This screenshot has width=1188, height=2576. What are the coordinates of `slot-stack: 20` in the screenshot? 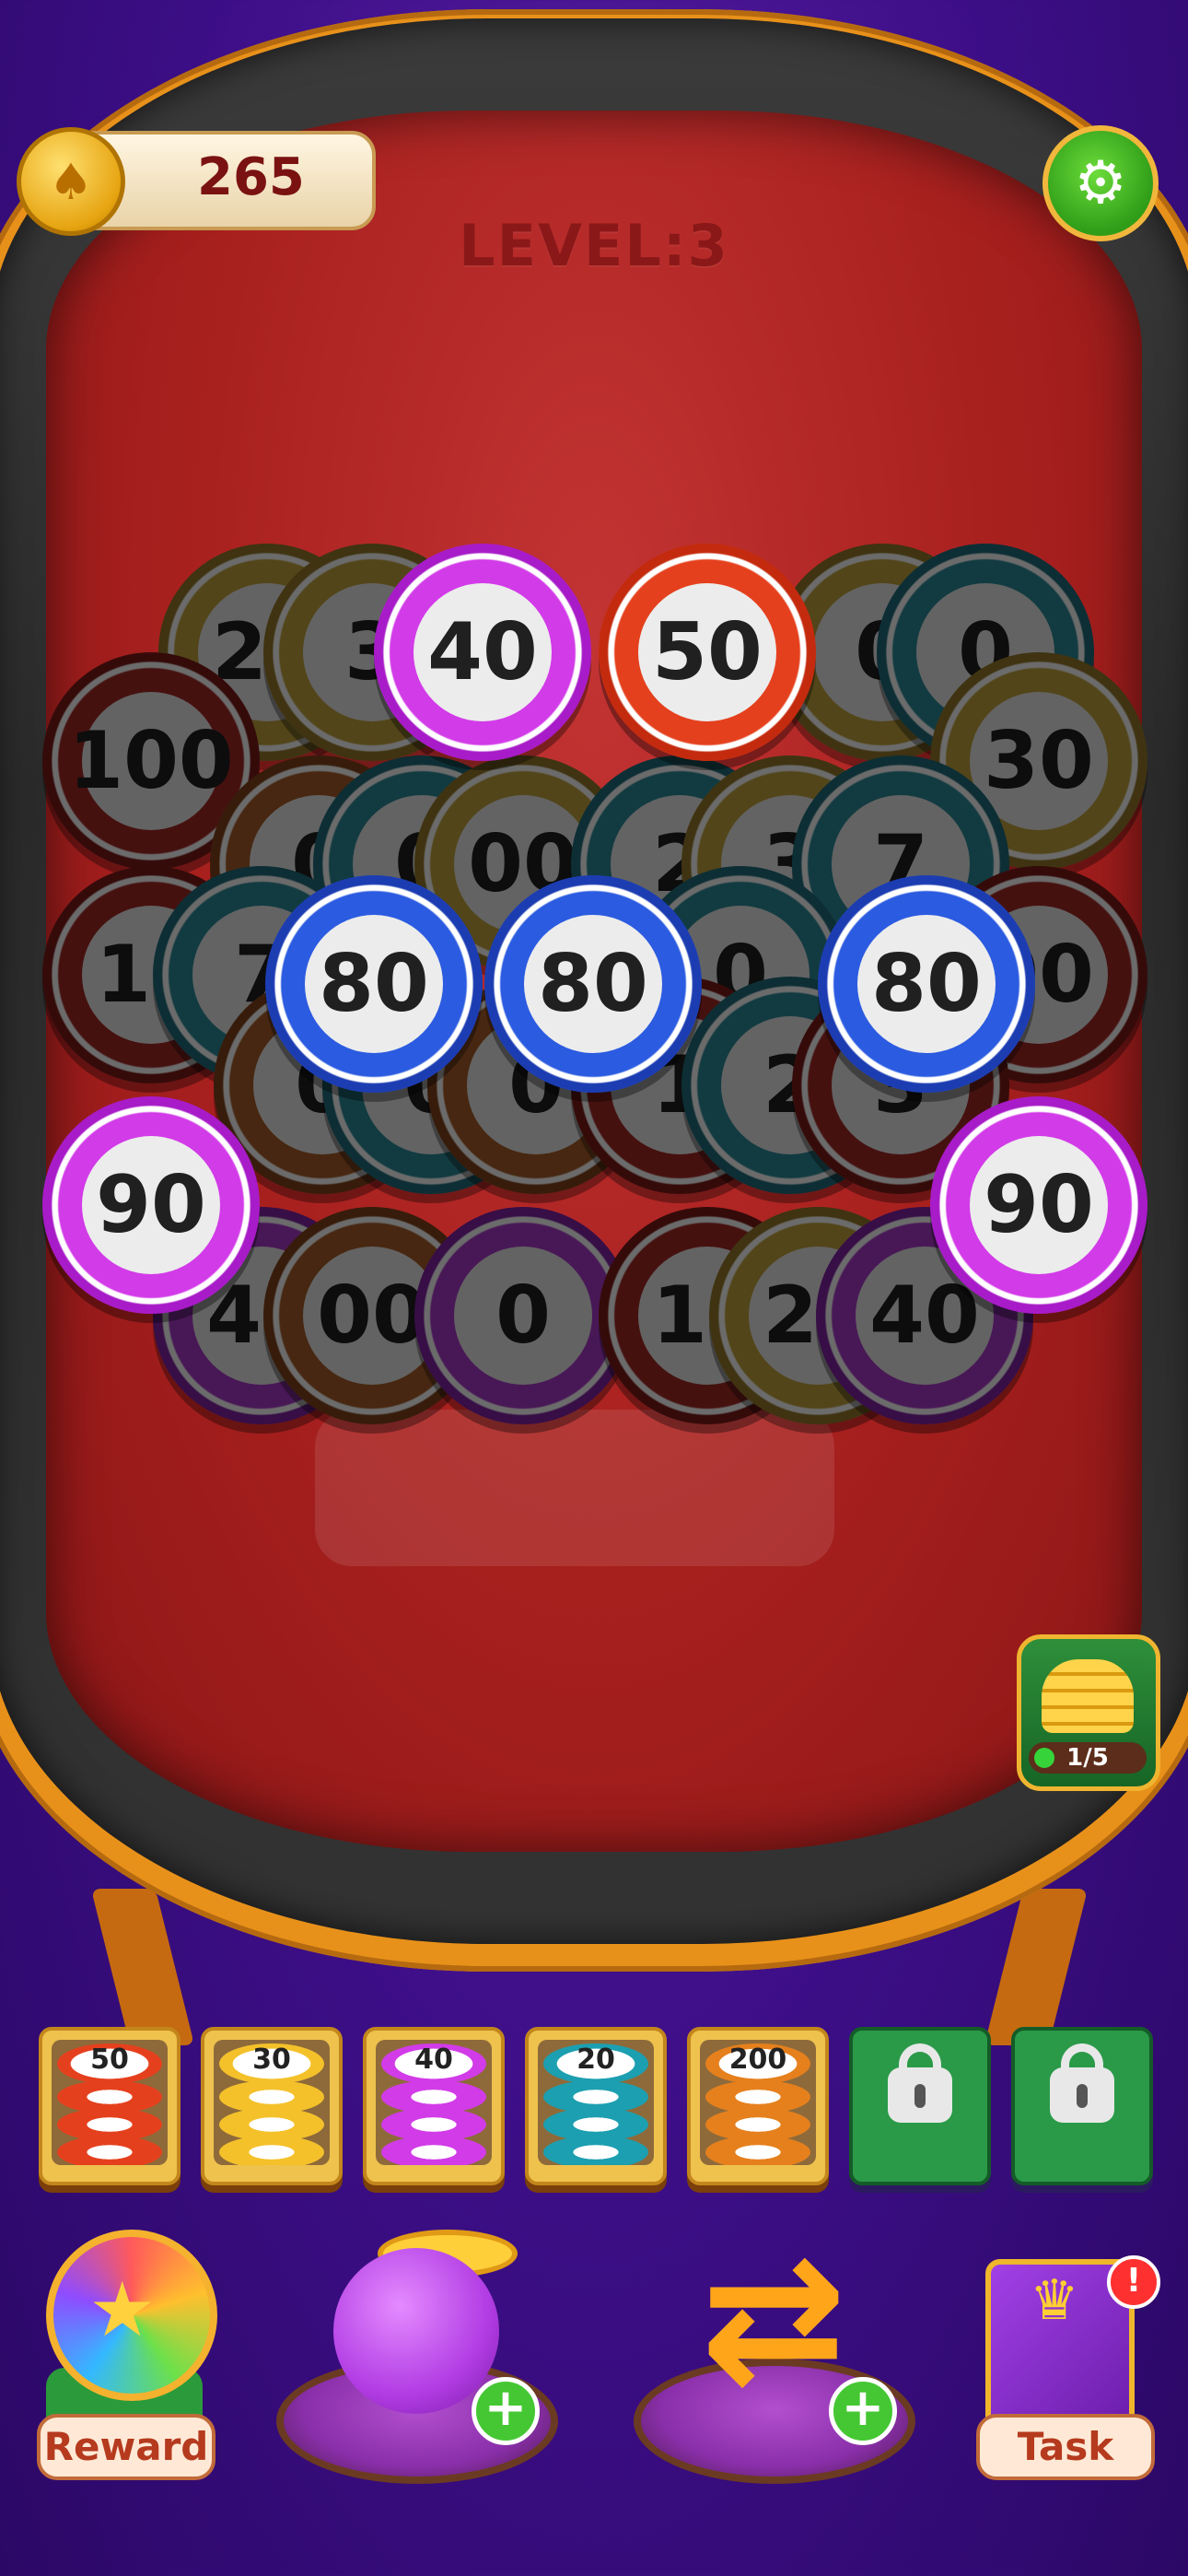 It's located at (596, 2102).